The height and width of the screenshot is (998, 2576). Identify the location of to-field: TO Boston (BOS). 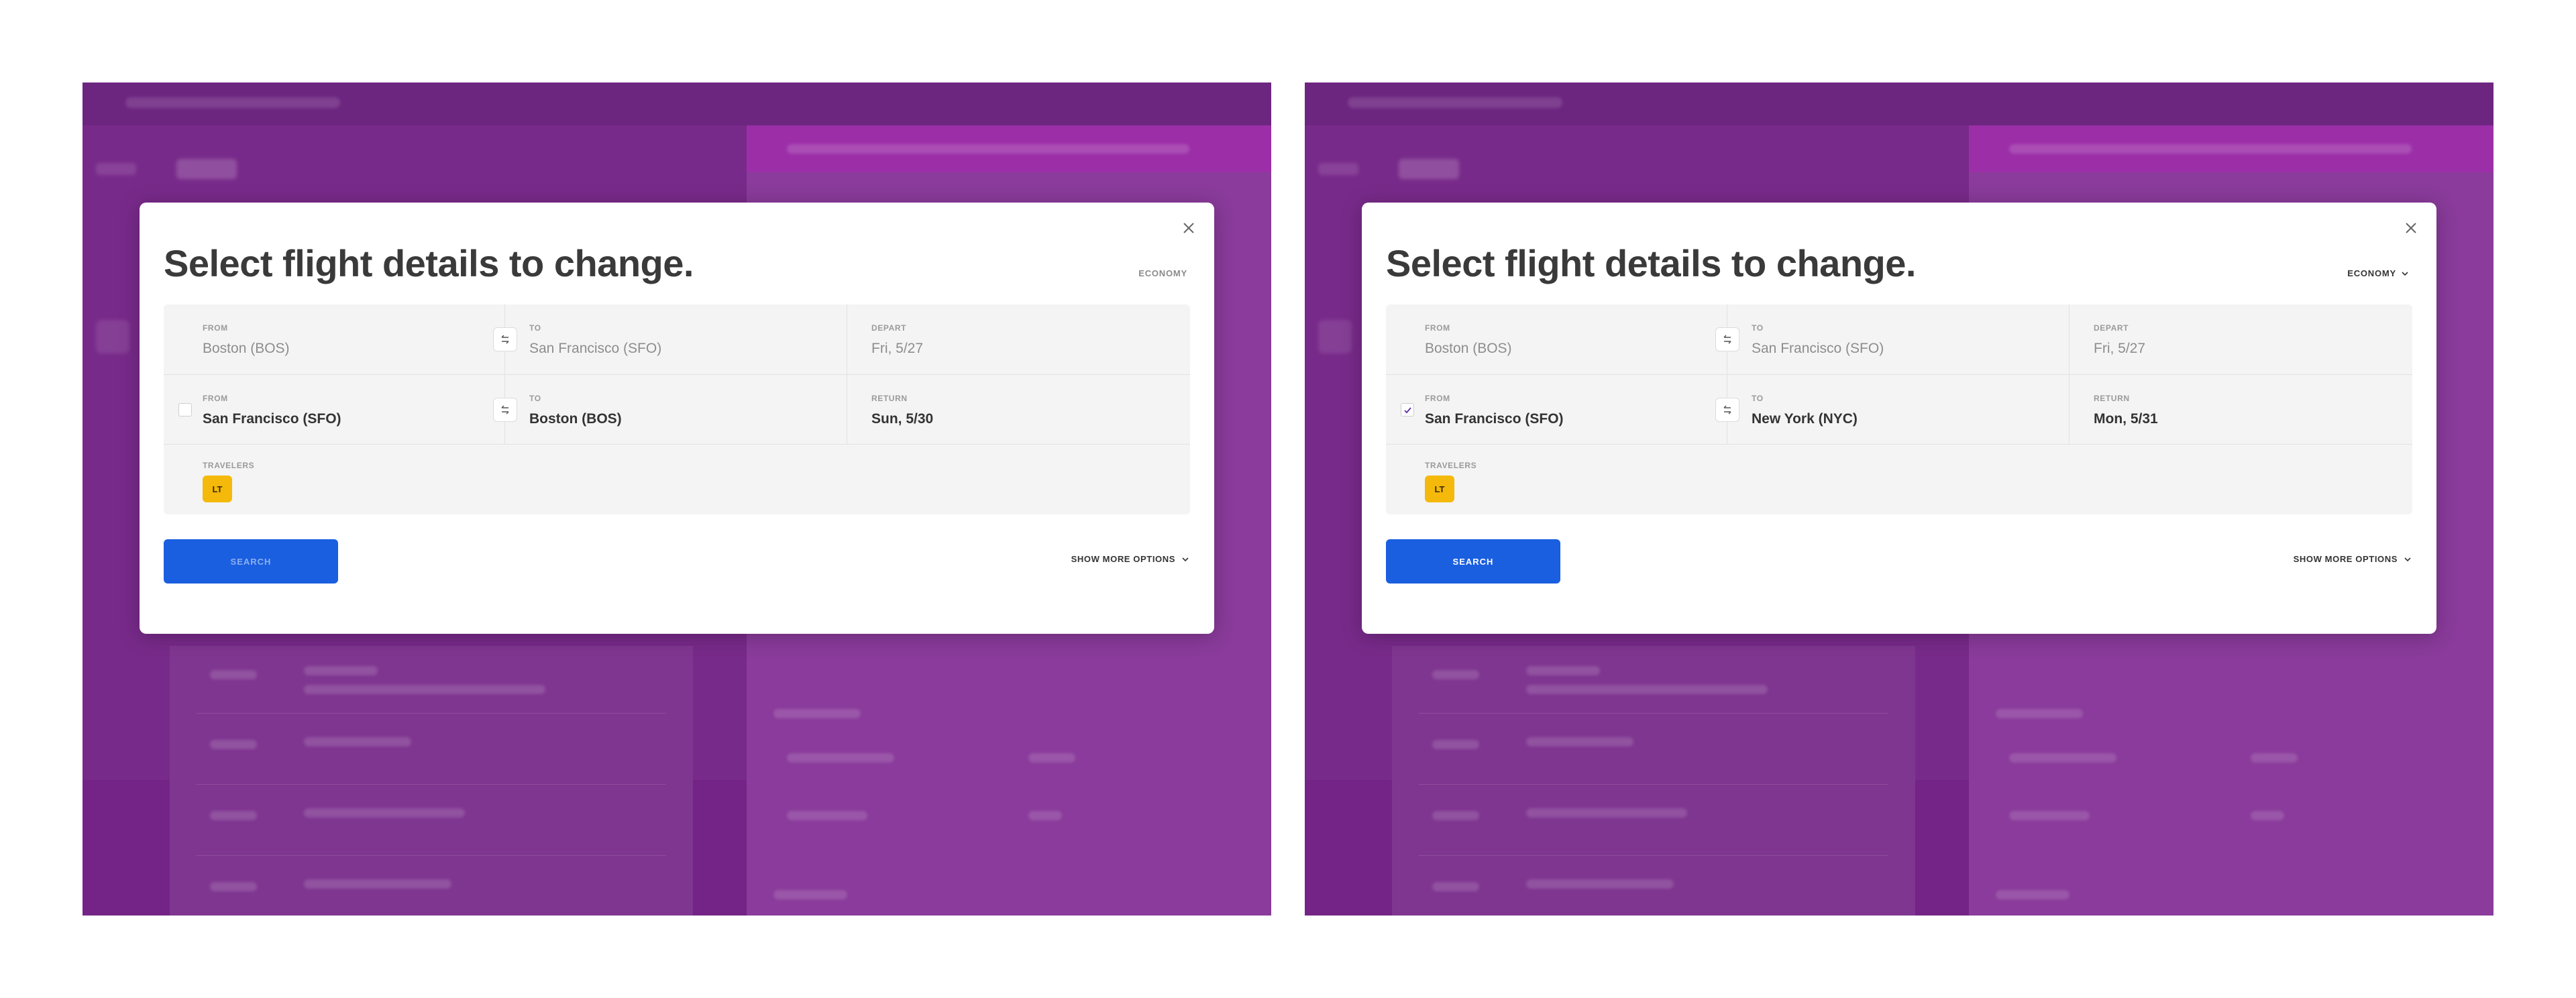
(670, 410).